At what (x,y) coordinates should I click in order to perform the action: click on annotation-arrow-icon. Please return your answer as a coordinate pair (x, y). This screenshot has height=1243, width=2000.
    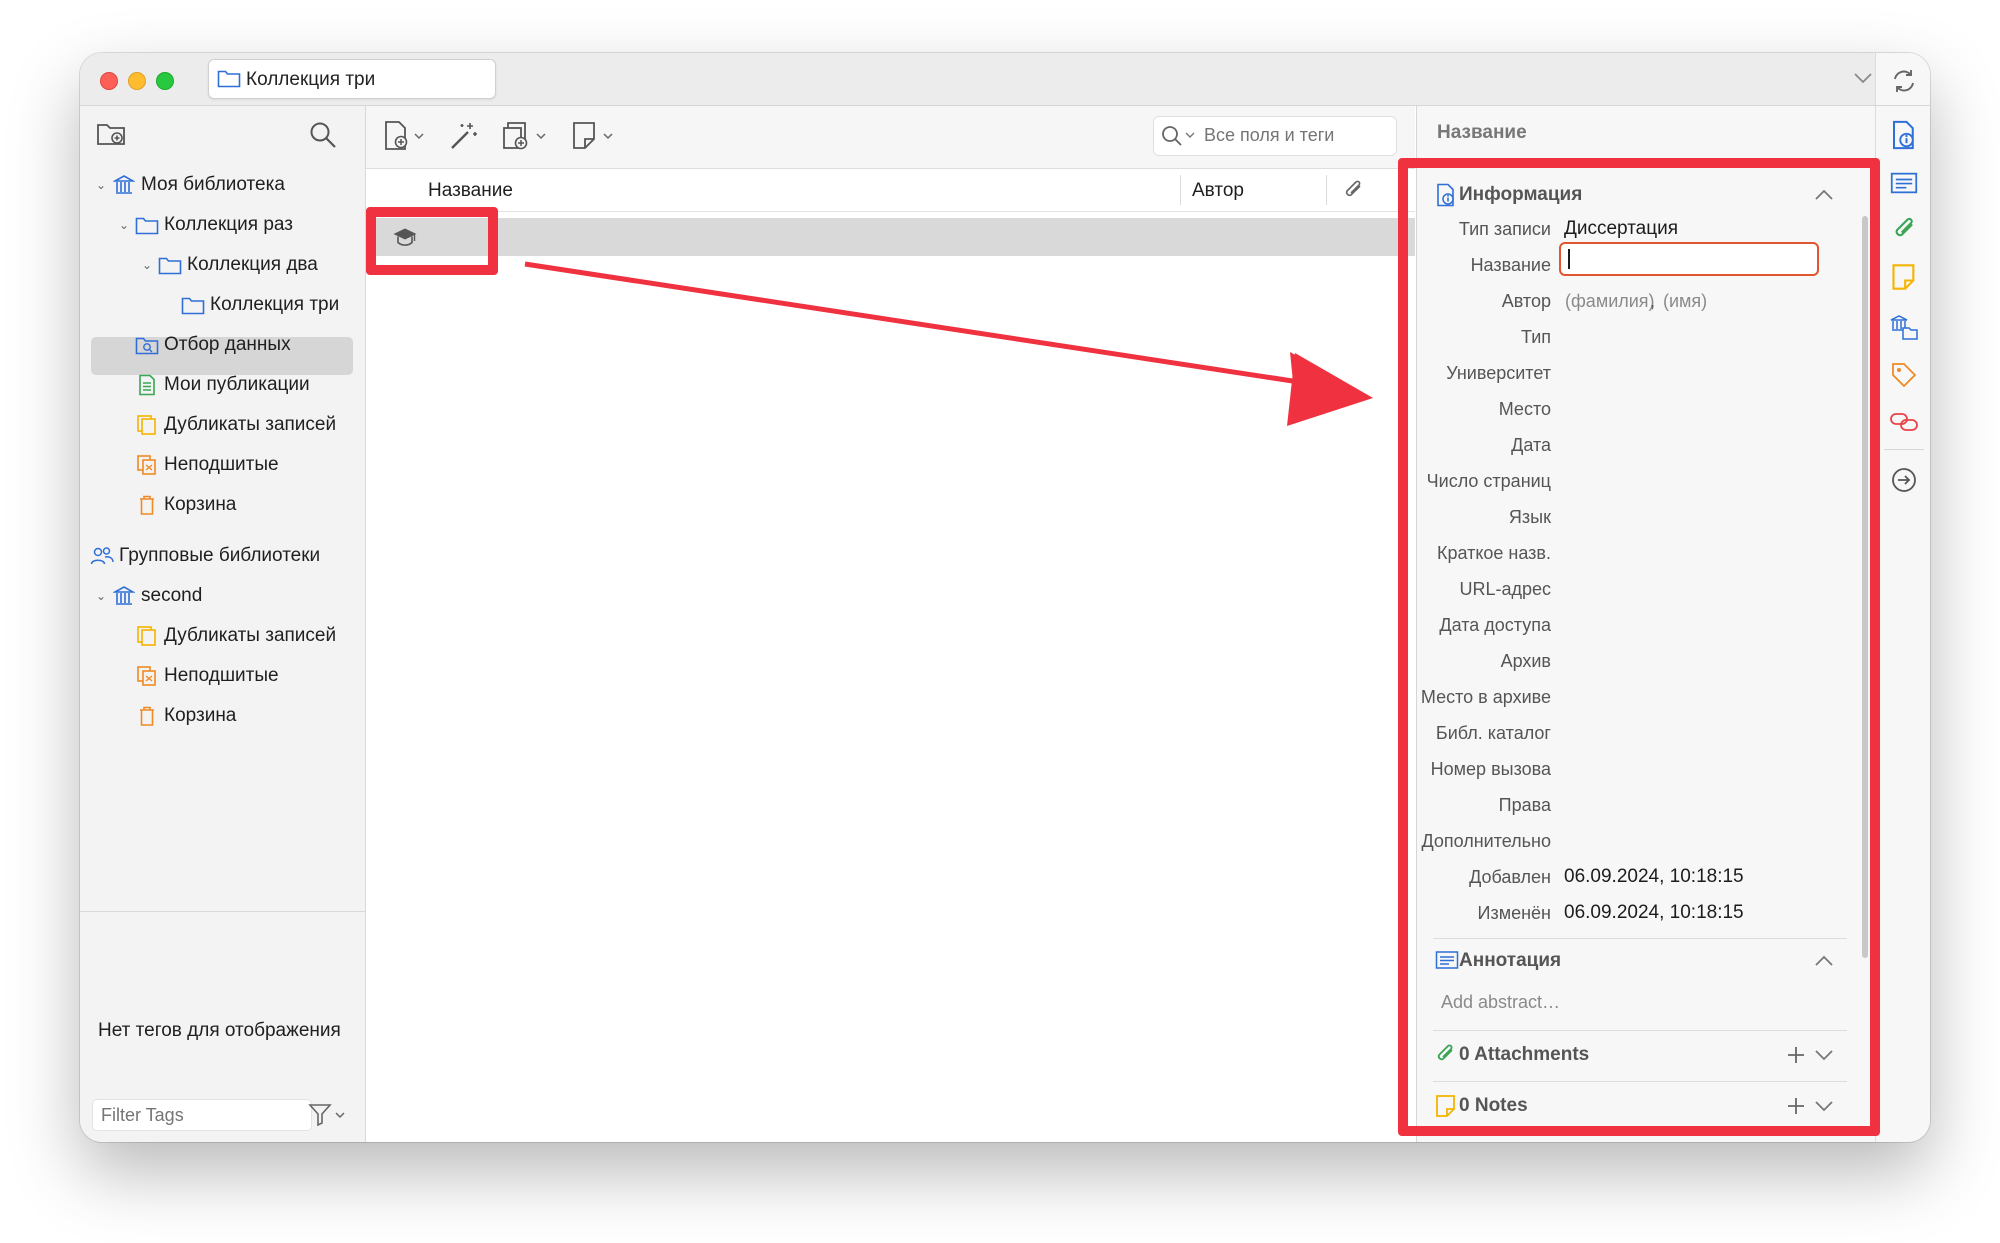
    Looking at the image, I should click on (948, 343).